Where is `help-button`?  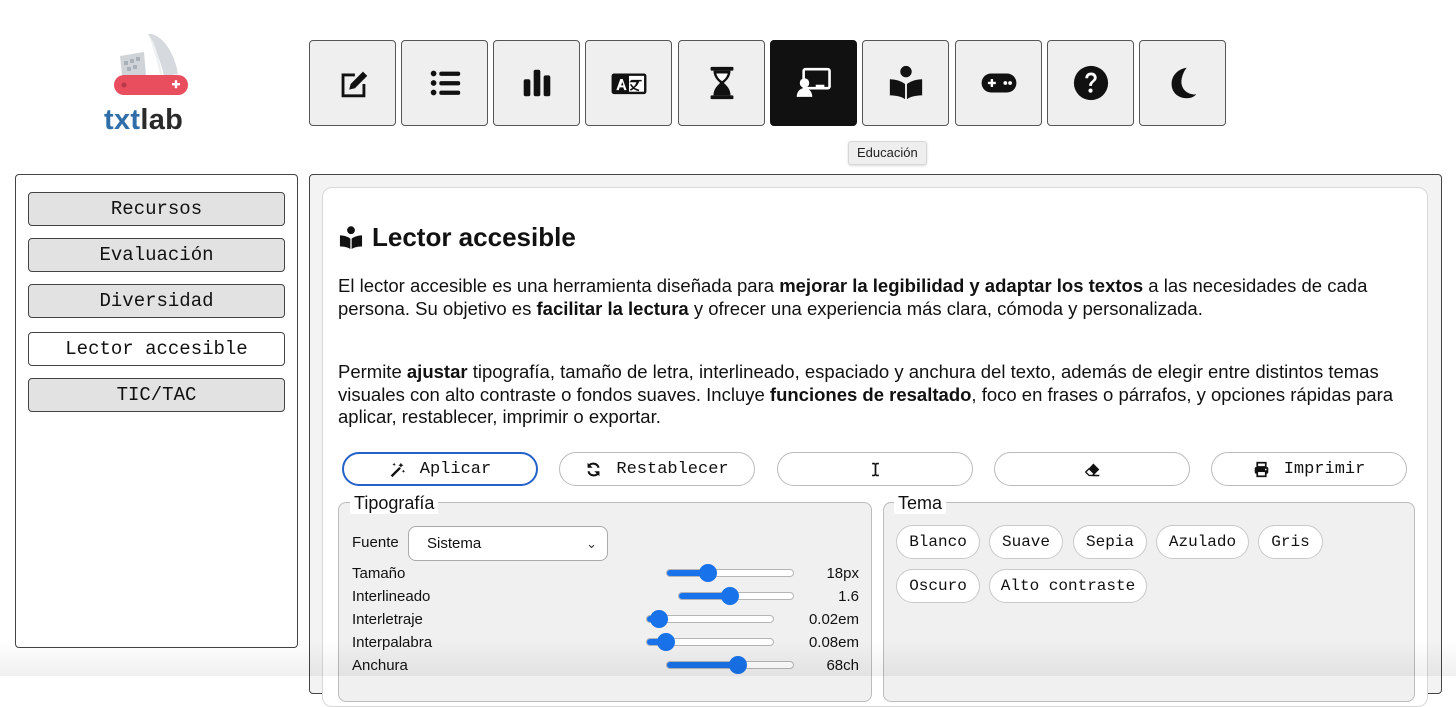
help-button is located at coordinates (1090, 83).